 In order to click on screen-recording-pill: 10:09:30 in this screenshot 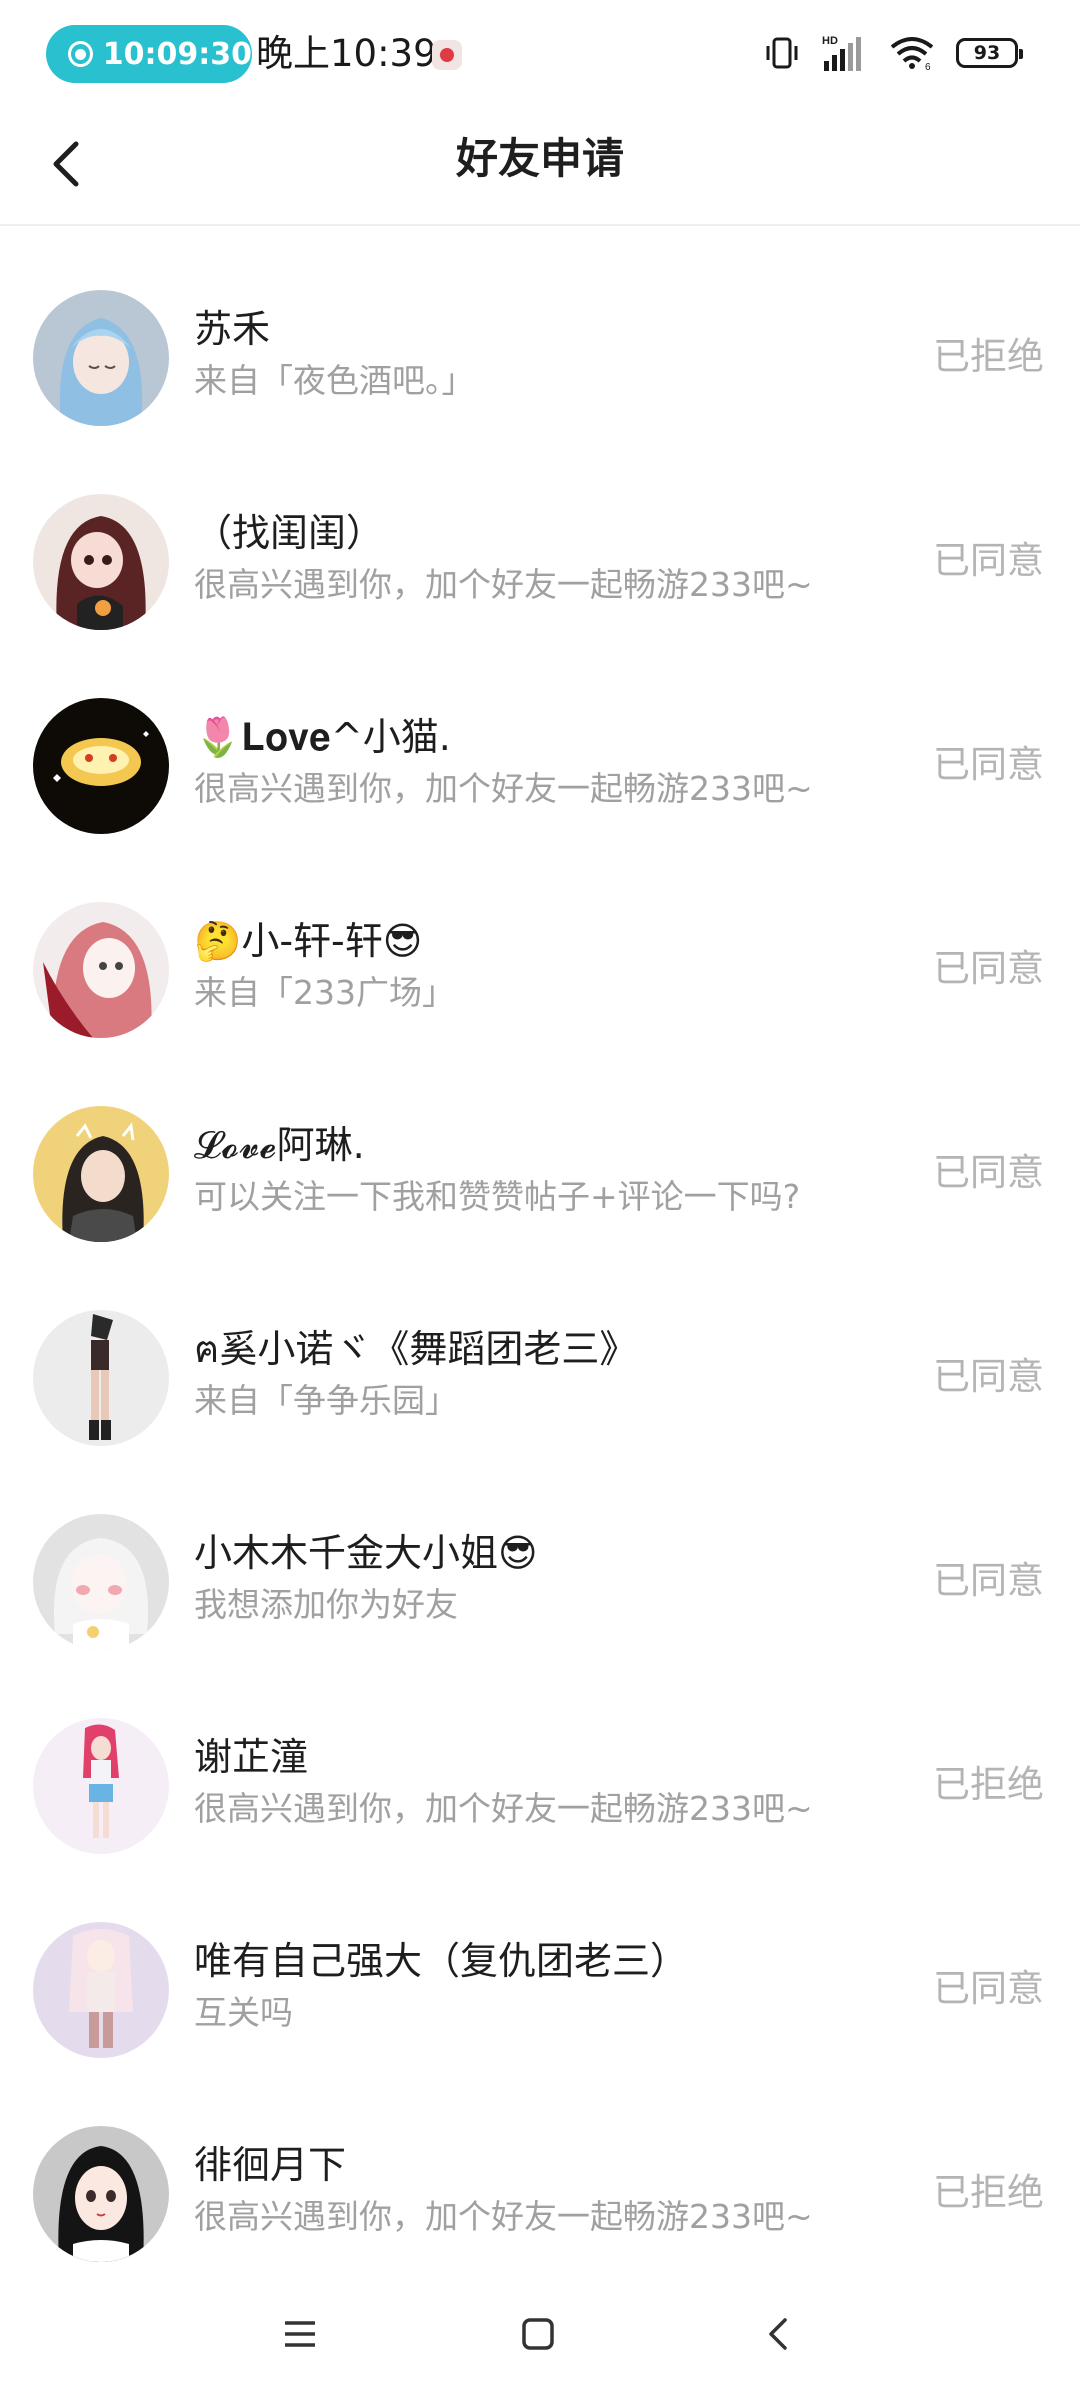, I will do `click(149, 54)`.